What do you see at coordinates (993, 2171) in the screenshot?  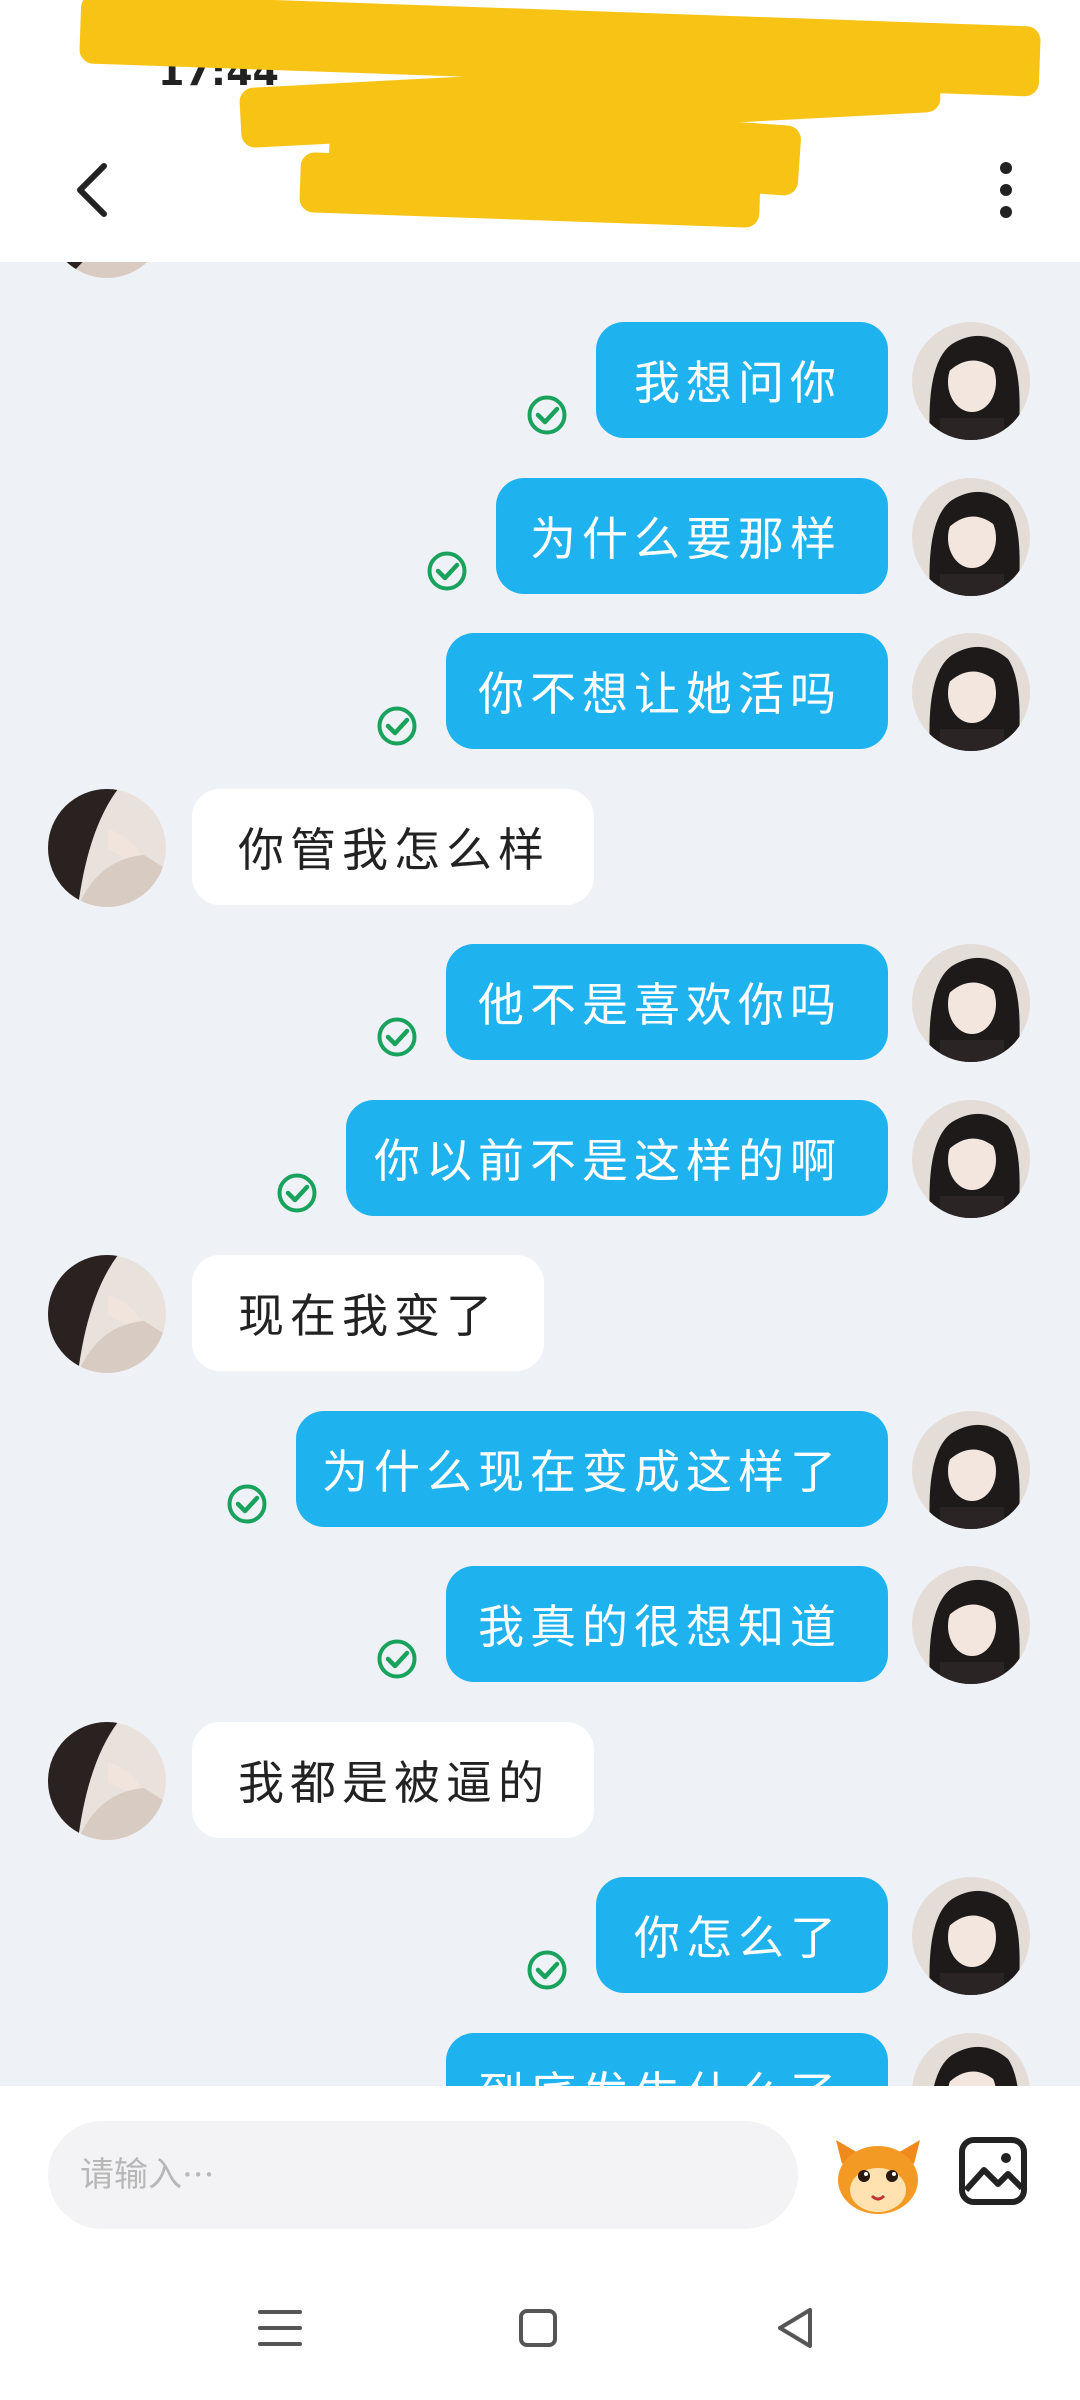 I see `image-icon` at bounding box center [993, 2171].